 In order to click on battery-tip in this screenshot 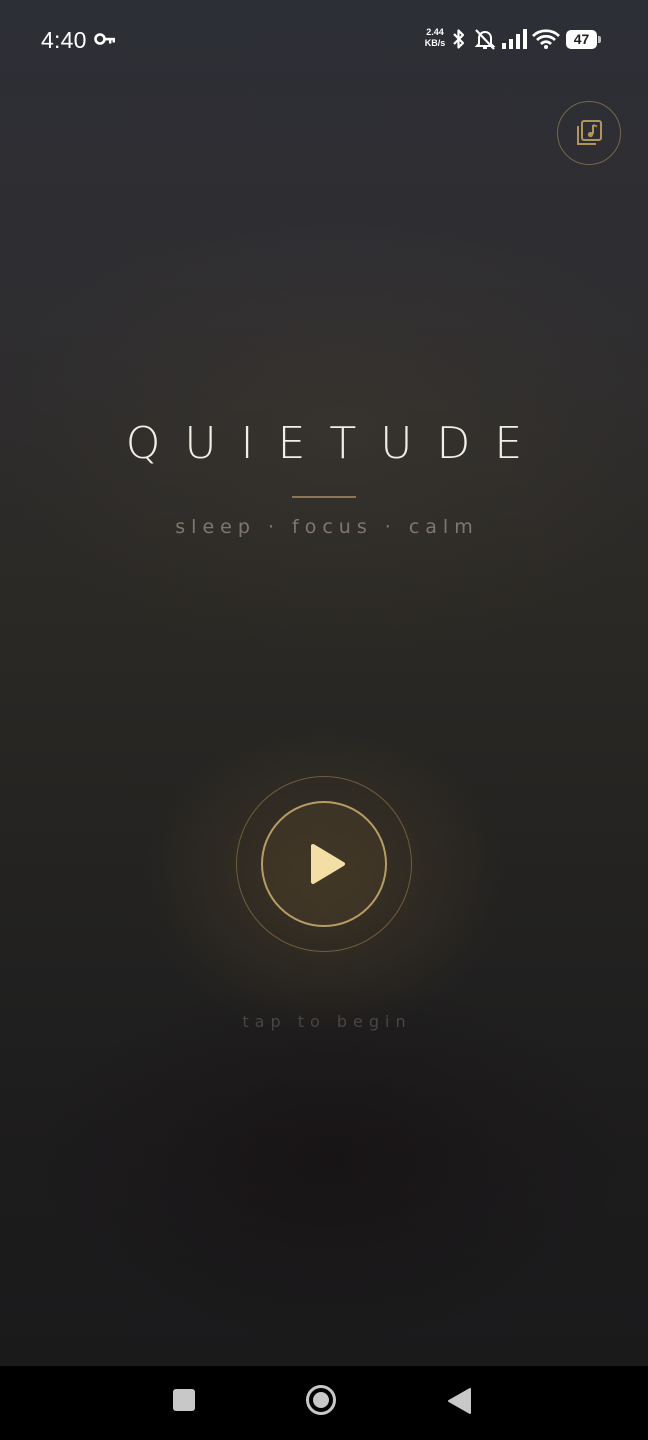, I will do `click(599, 39)`.